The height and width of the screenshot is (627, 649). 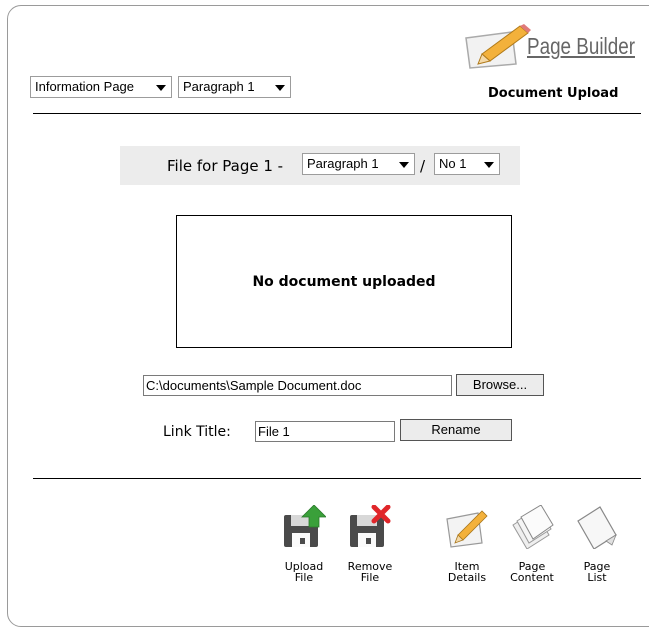 I want to click on item-details-button: Item Details, so click(x=467, y=544).